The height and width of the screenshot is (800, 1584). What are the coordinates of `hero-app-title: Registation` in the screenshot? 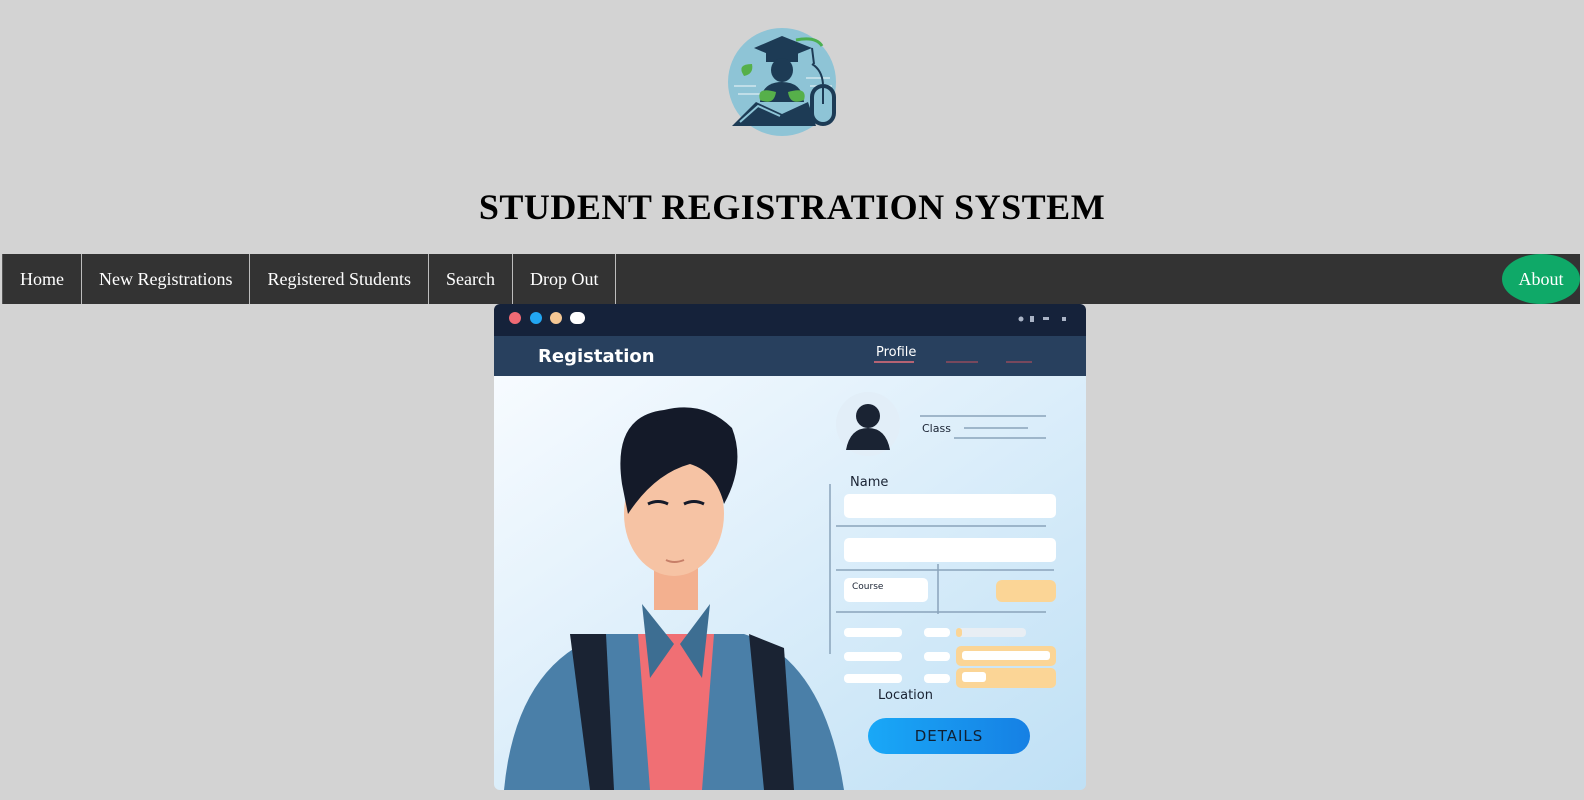 It's located at (596, 356).